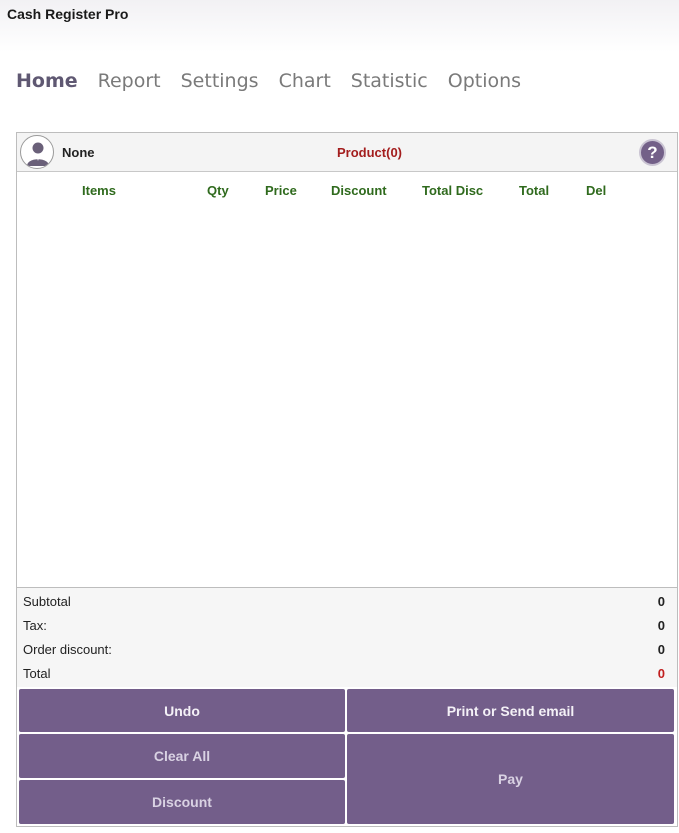 This screenshot has height=833, width=679. What do you see at coordinates (67, 649) in the screenshot?
I see `order-discount-label: Order discount:` at bounding box center [67, 649].